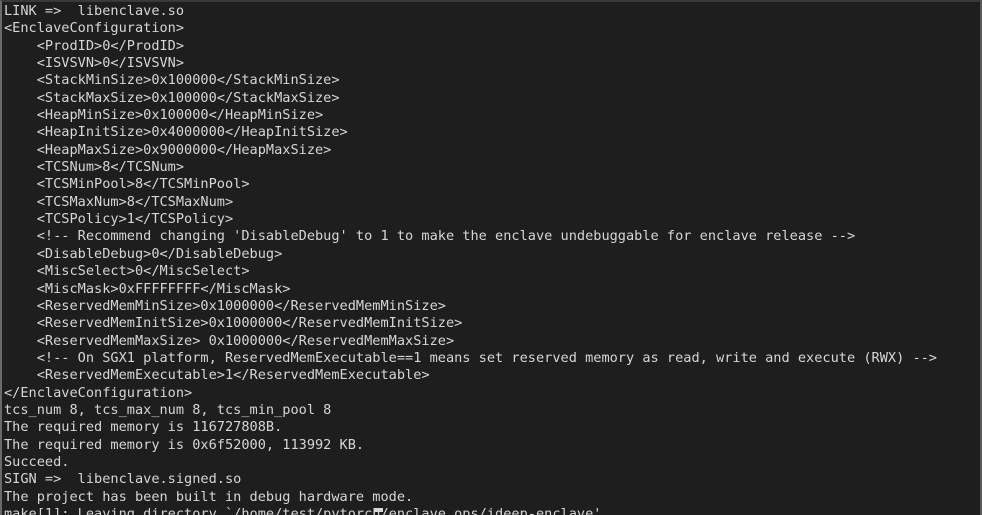  What do you see at coordinates (94, 11) in the screenshot?
I see `terminal-line: LINK => libenclave.so` at bounding box center [94, 11].